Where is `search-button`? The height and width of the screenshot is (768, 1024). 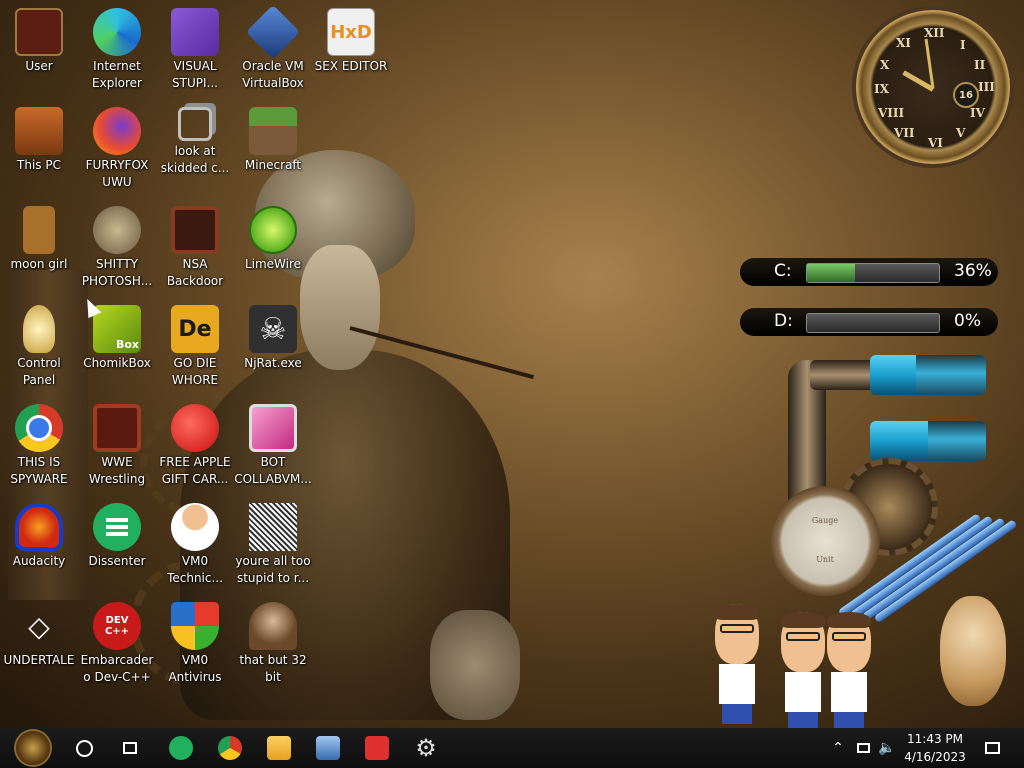 search-button is located at coordinates (84, 748).